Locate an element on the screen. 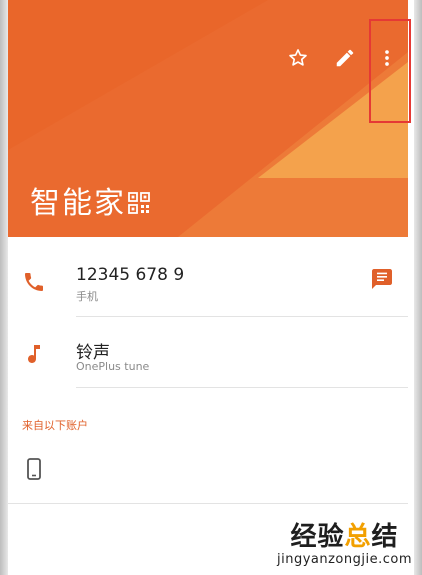  ringtone-value: OnePlus tune is located at coordinates (113, 366).